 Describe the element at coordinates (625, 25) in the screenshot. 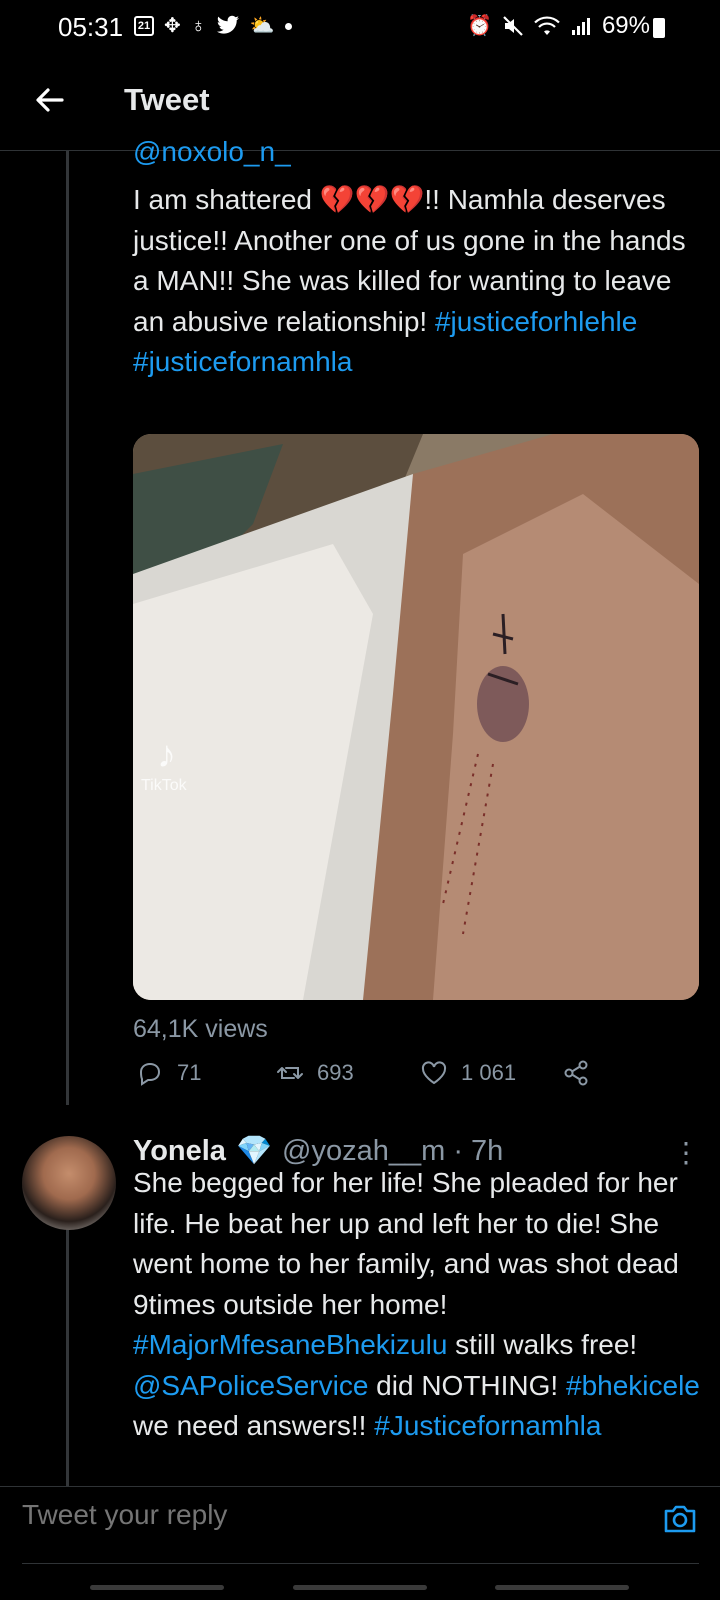

I see `battery-percentage: 69%` at that location.